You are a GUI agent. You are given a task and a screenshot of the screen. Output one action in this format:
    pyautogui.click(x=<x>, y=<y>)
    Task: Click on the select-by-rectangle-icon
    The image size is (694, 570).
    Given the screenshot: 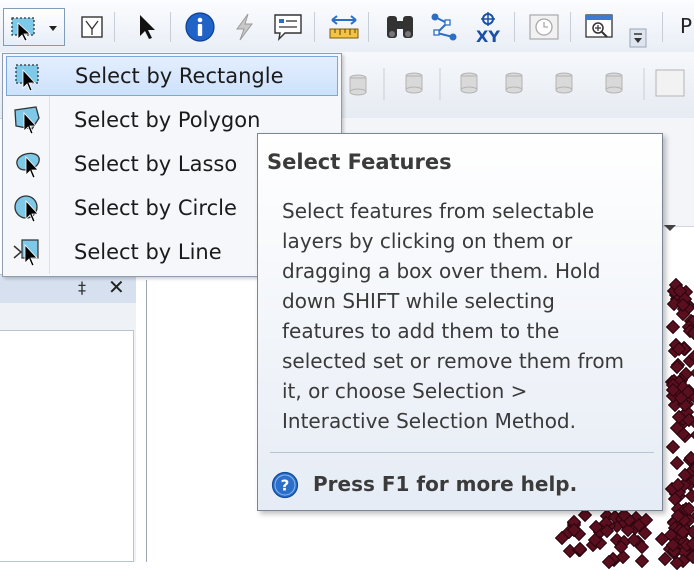 What is the action you would take?
    pyautogui.click(x=23, y=29)
    